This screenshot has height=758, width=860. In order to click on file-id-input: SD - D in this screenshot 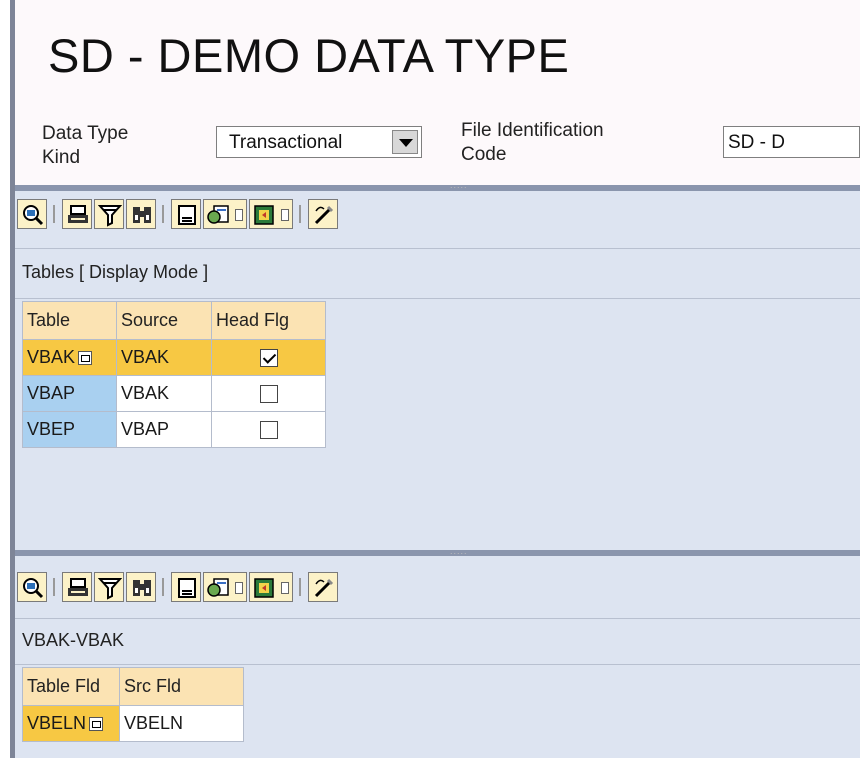, I will do `click(791, 142)`.